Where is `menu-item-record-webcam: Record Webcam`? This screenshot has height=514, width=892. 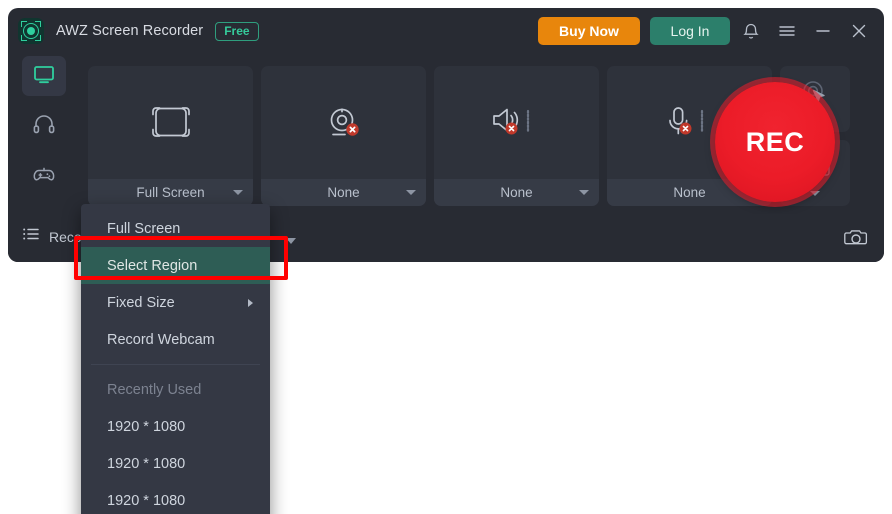 menu-item-record-webcam: Record Webcam is located at coordinates (175, 339).